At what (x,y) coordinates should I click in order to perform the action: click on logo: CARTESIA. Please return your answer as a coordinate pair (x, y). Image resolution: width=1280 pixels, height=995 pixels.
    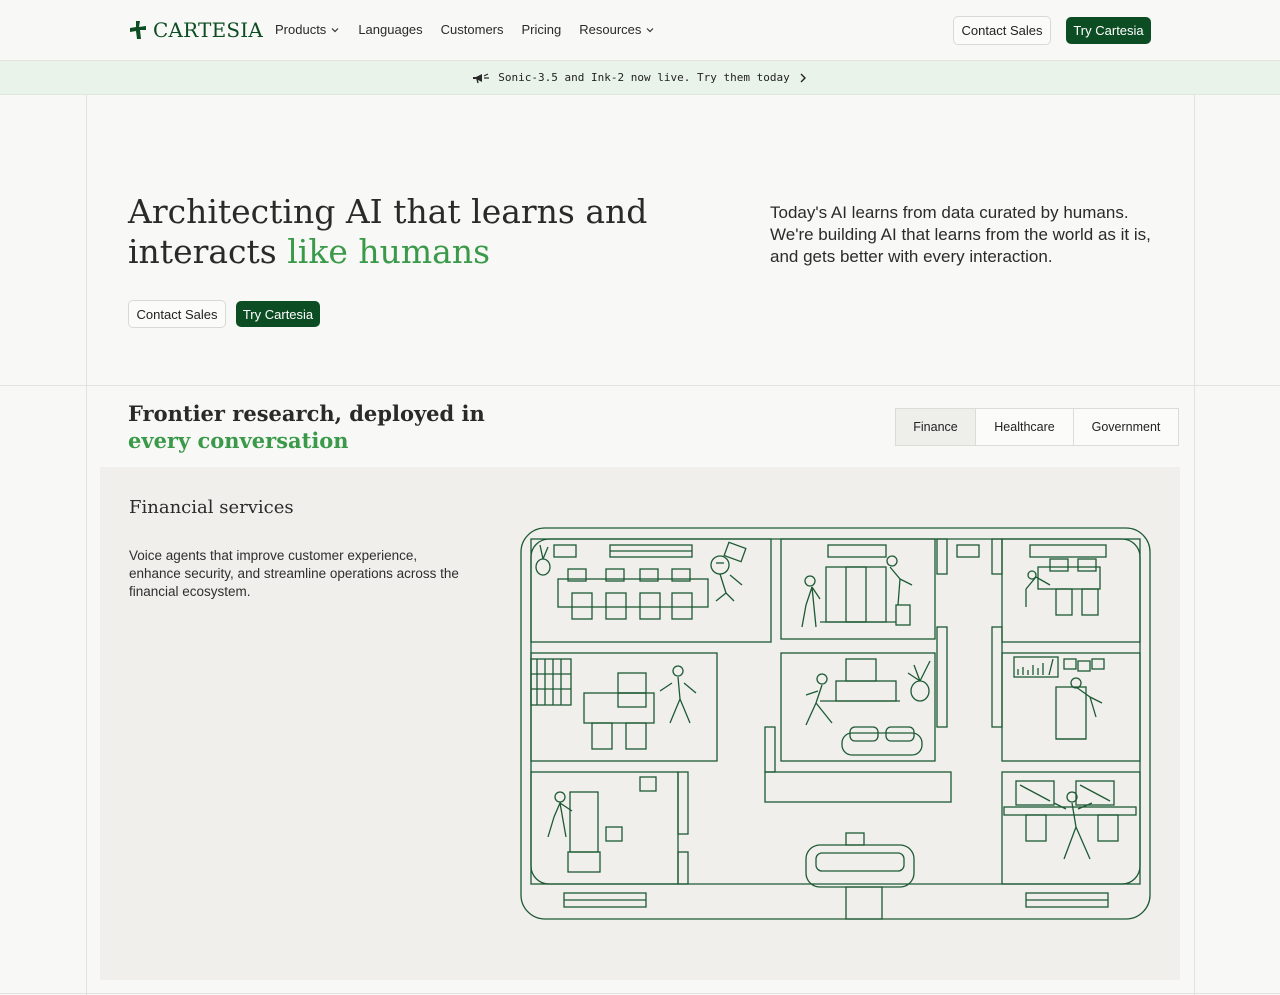
    Looking at the image, I should click on (195, 30).